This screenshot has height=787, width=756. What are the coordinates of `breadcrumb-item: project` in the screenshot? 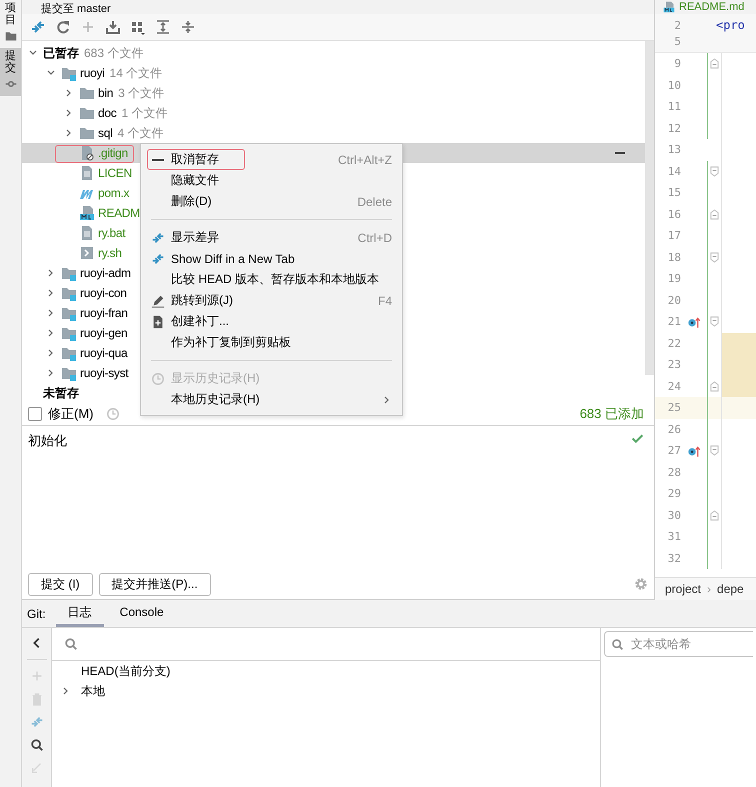 It's located at (683, 589).